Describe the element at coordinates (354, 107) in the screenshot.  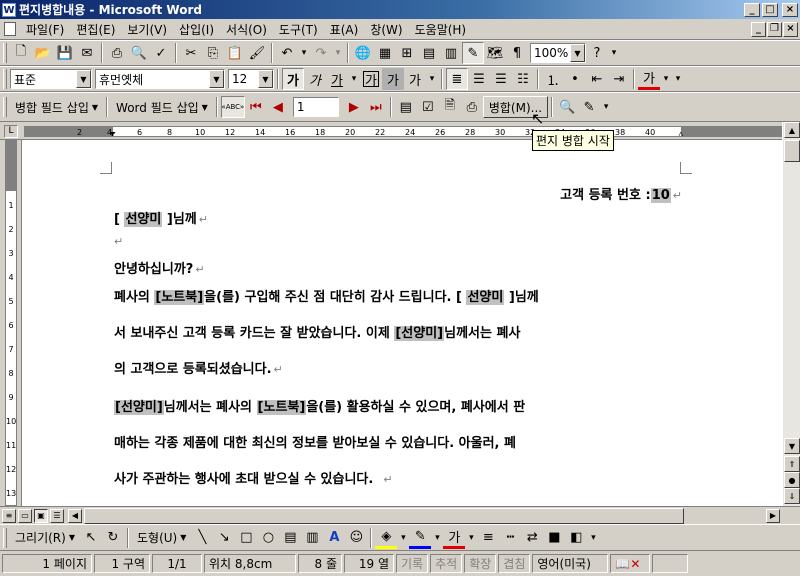
I see `next-record-icon: ▶` at that location.